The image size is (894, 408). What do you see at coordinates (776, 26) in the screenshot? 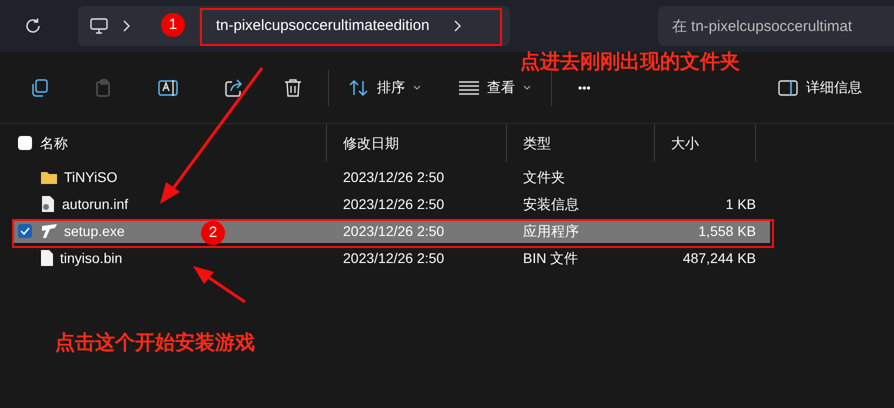
I see `search-field: 在 tn-pixelcupsoccerultimat` at bounding box center [776, 26].